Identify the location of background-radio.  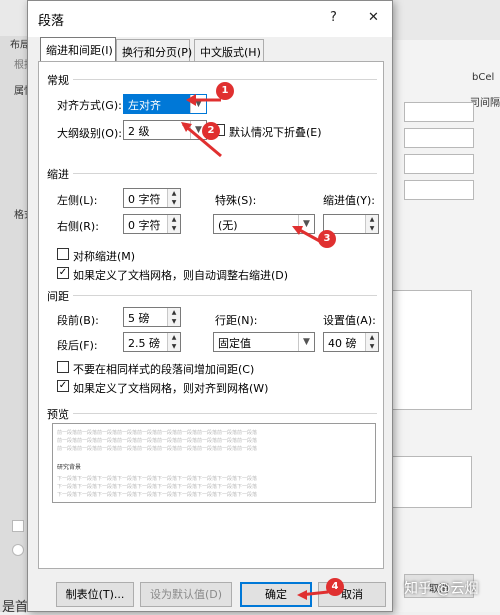
(18, 550).